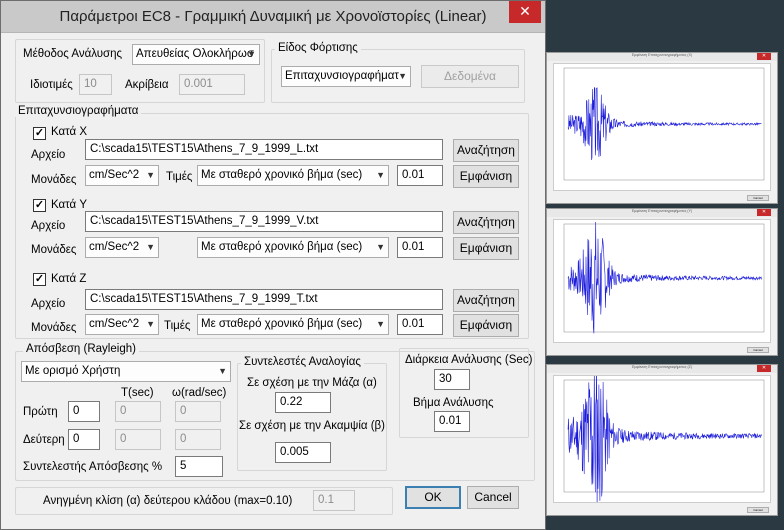 The height and width of the screenshot is (530, 784). Describe the element at coordinates (662, 211) in the screenshot. I see `plot-window-title: Εμφάνιση Επιταχυνσιογραφήματος (Y)` at that location.